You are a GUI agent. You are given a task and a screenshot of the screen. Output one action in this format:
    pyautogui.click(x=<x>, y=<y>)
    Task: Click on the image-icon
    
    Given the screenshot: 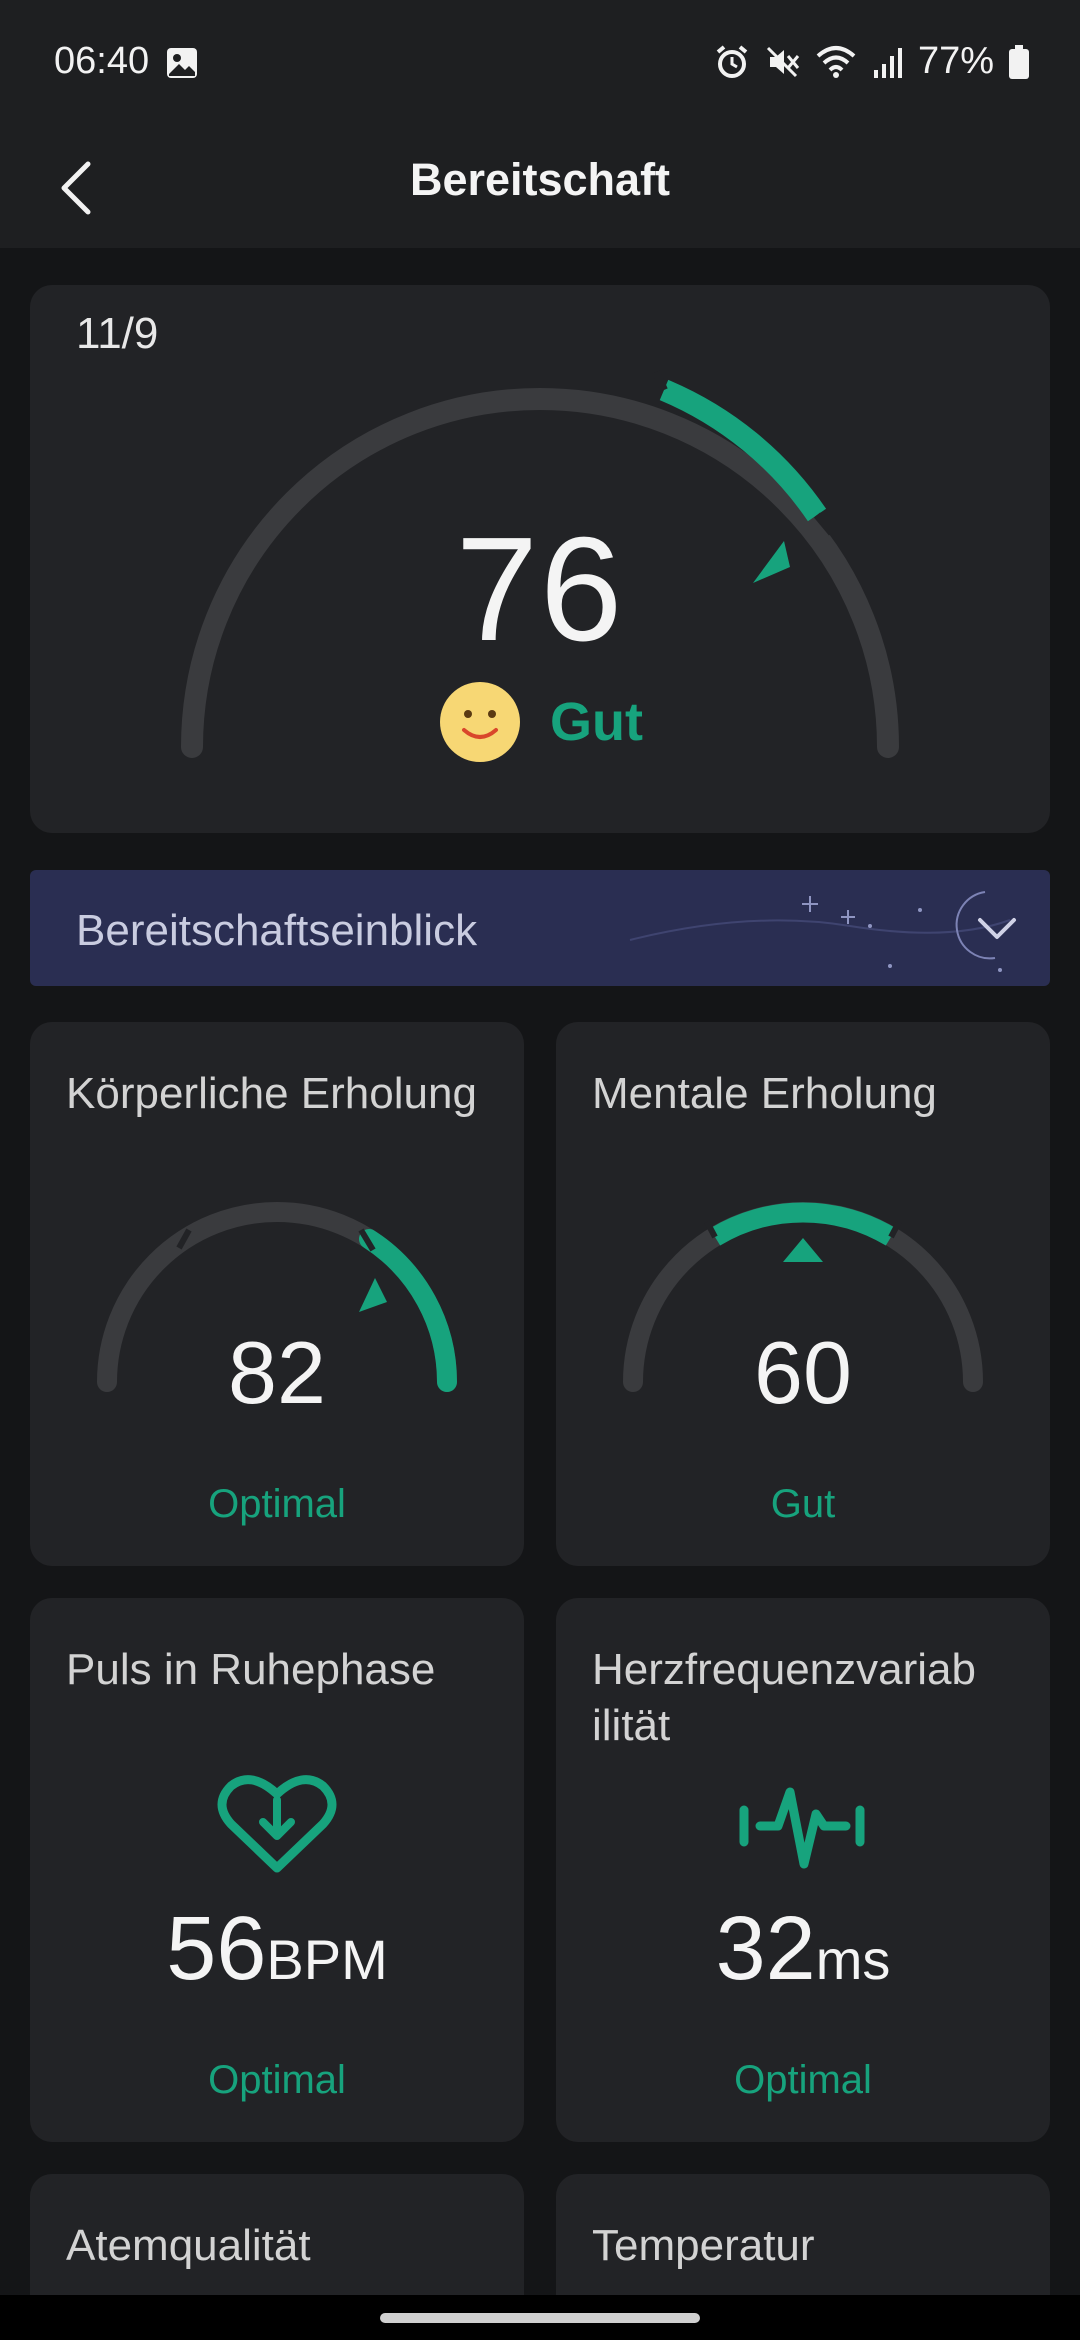 What is the action you would take?
    pyautogui.click(x=182, y=63)
    